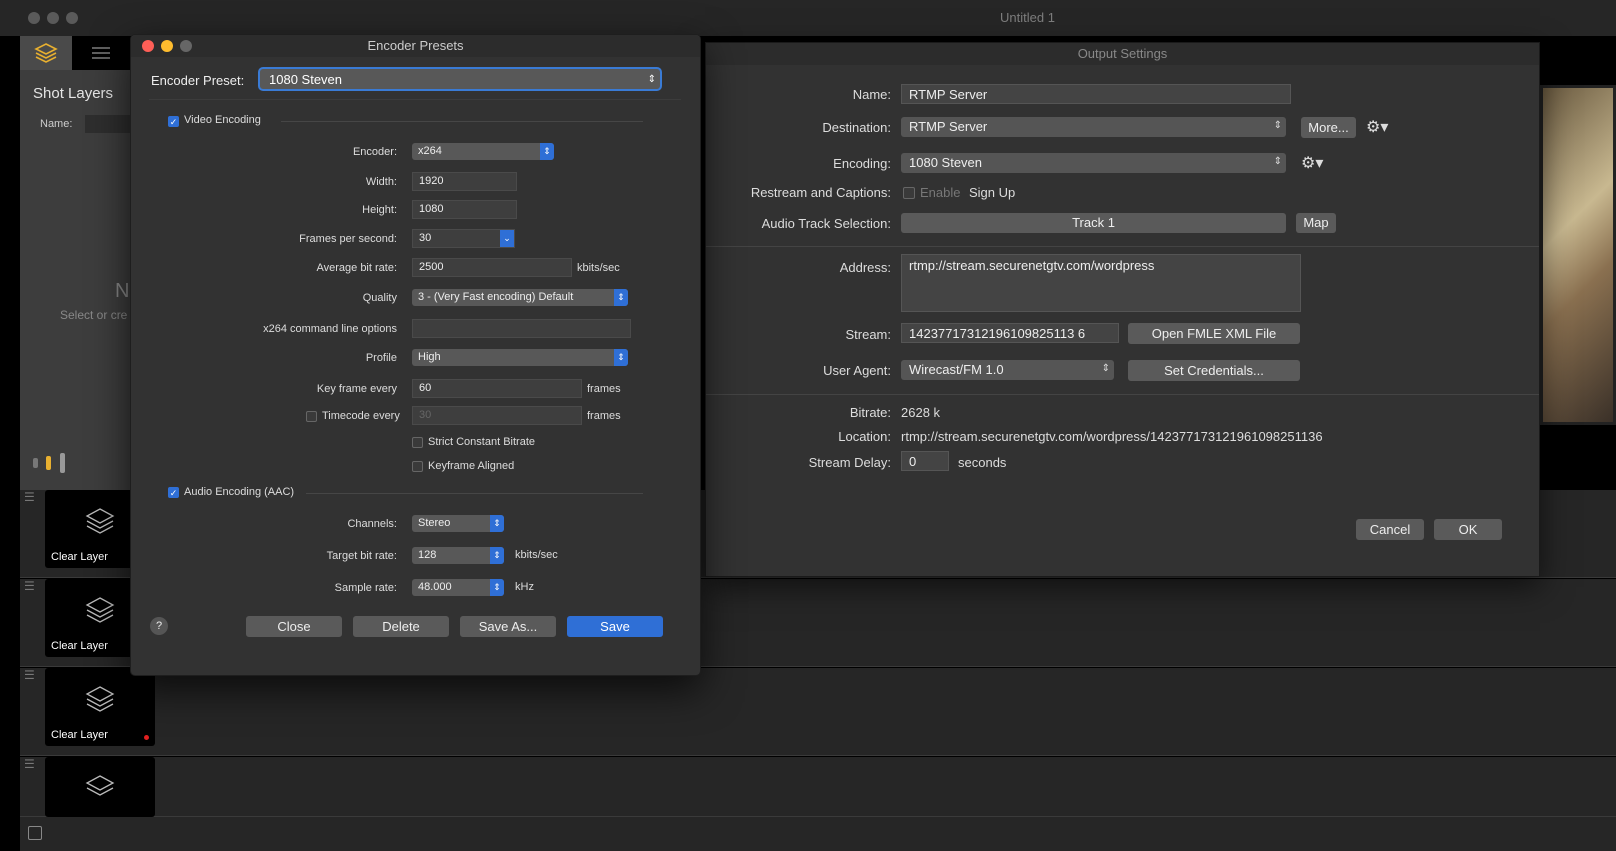 The image size is (1616, 851). Describe the element at coordinates (463, 238) in the screenshot. I see `fps-field: 30 ⌄` at that location.